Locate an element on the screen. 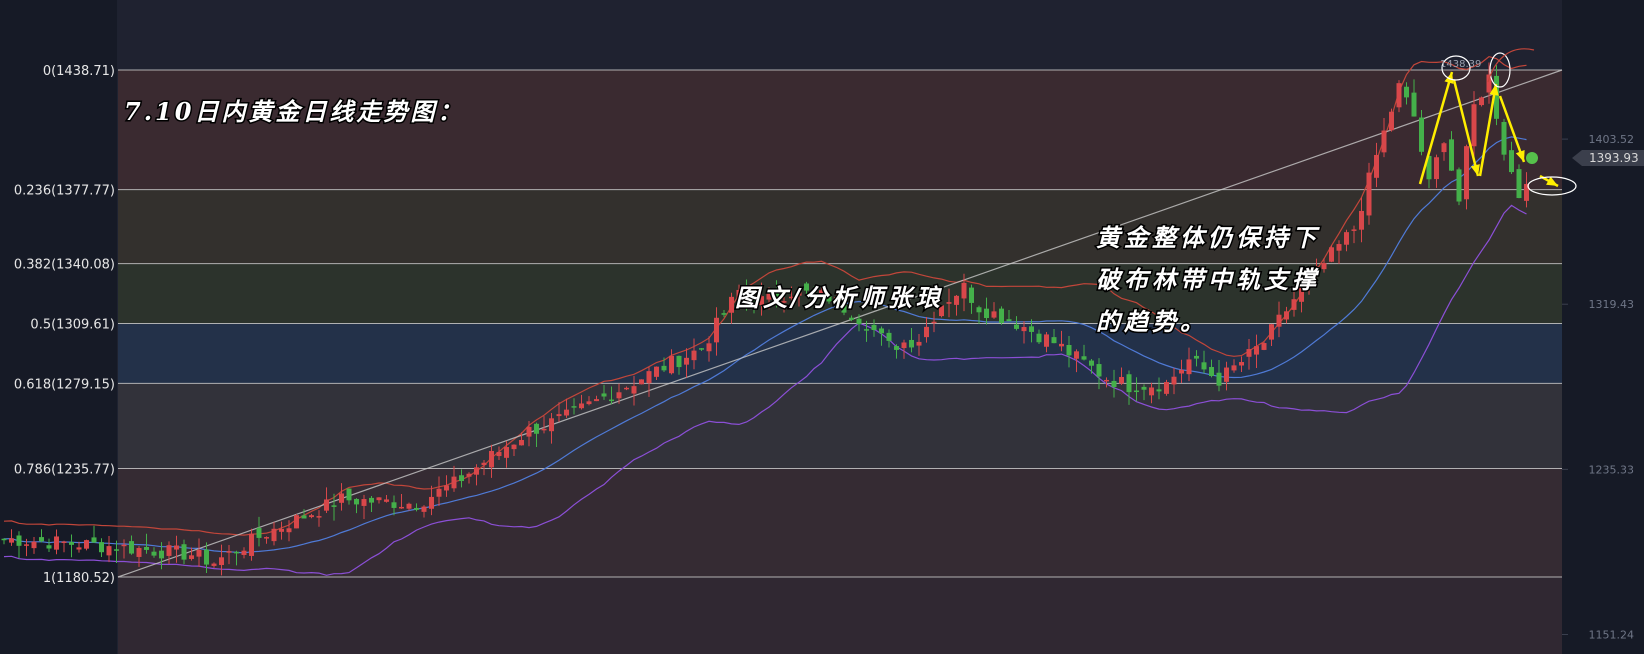 This screenshot has height=654, width=1644. fib-label-1: 0.236(1377.77) is located at coordinates (64, 191).